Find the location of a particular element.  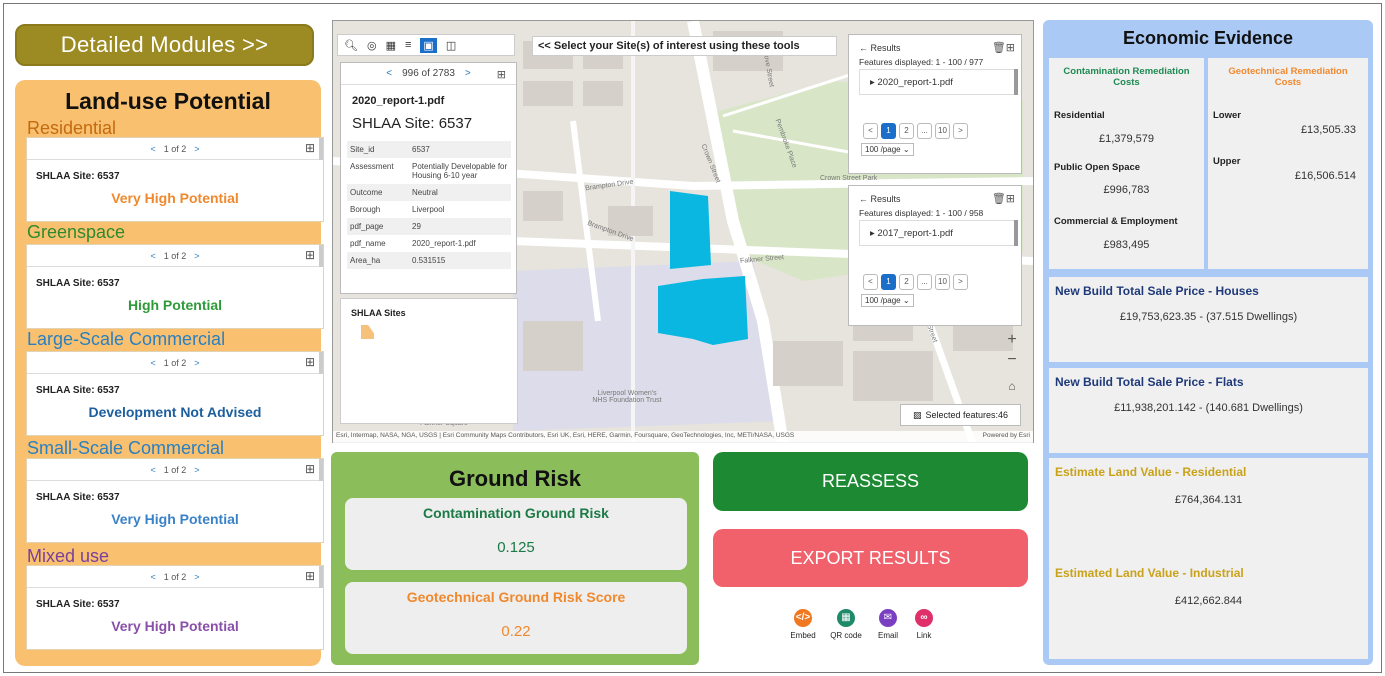

select-icon: ▣ is located at coordinates (428, 45).